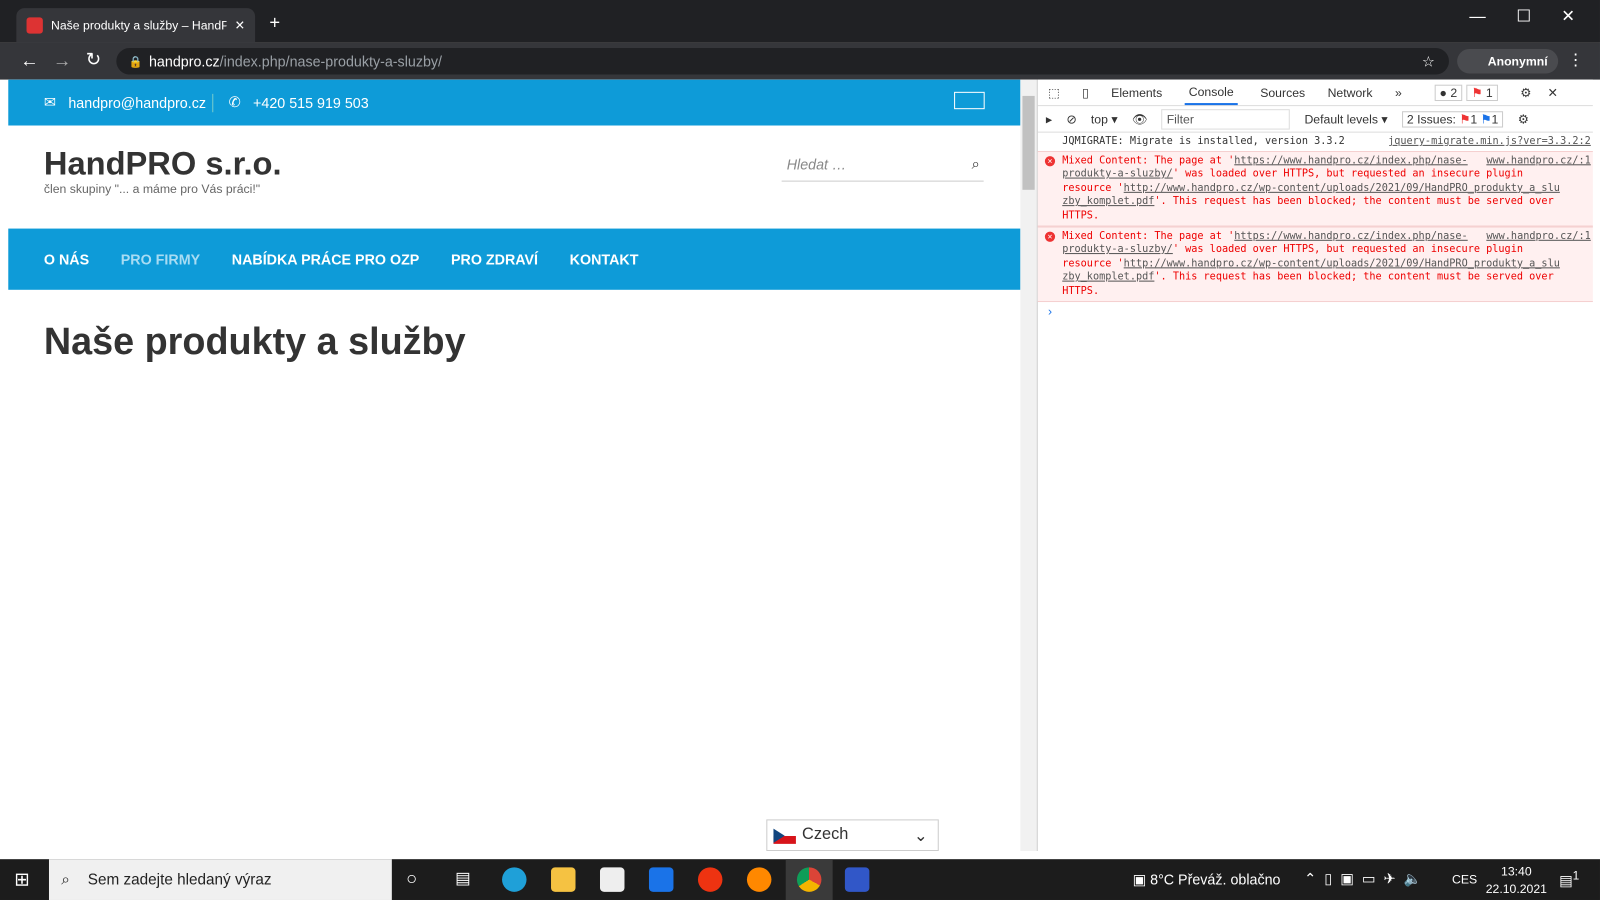 This screenshot has height=900, width=1600. Describe the element at coordinates (1398, 92) in the screenshot. I see `more-tabs-icon: »` at that location.